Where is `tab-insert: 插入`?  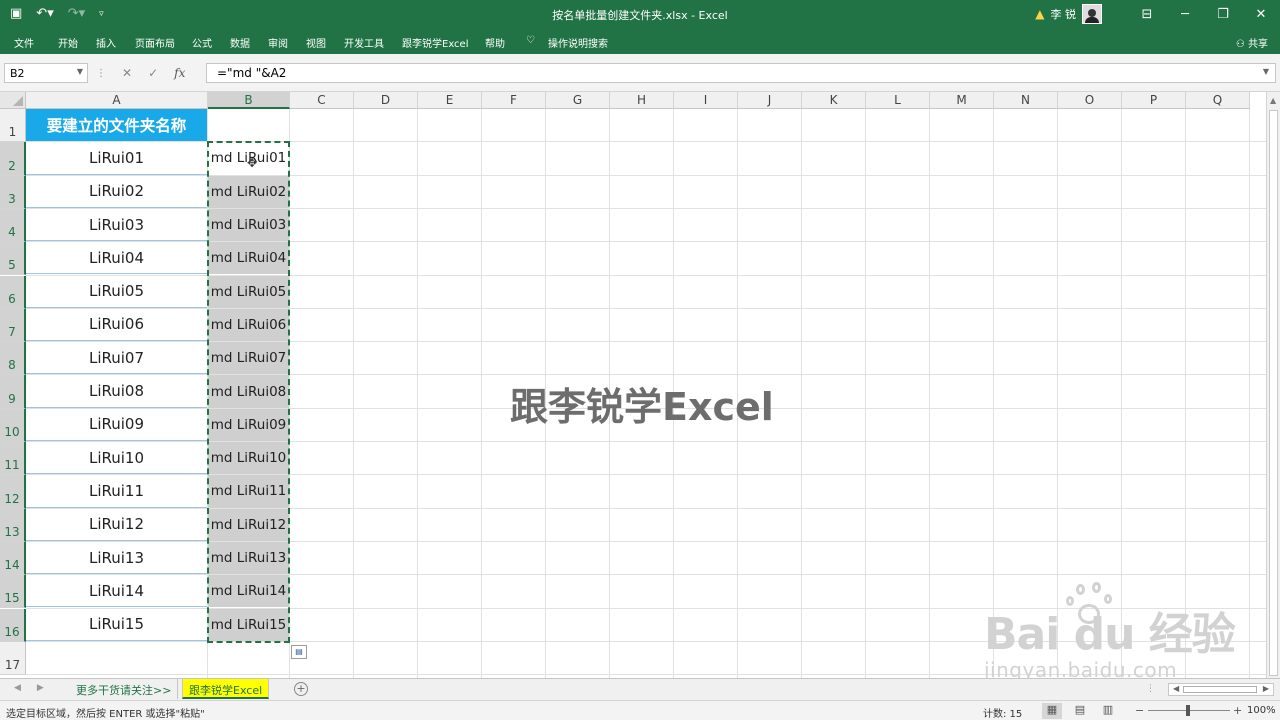 tab-insert: 插入 is located at coordinates (106, 42).